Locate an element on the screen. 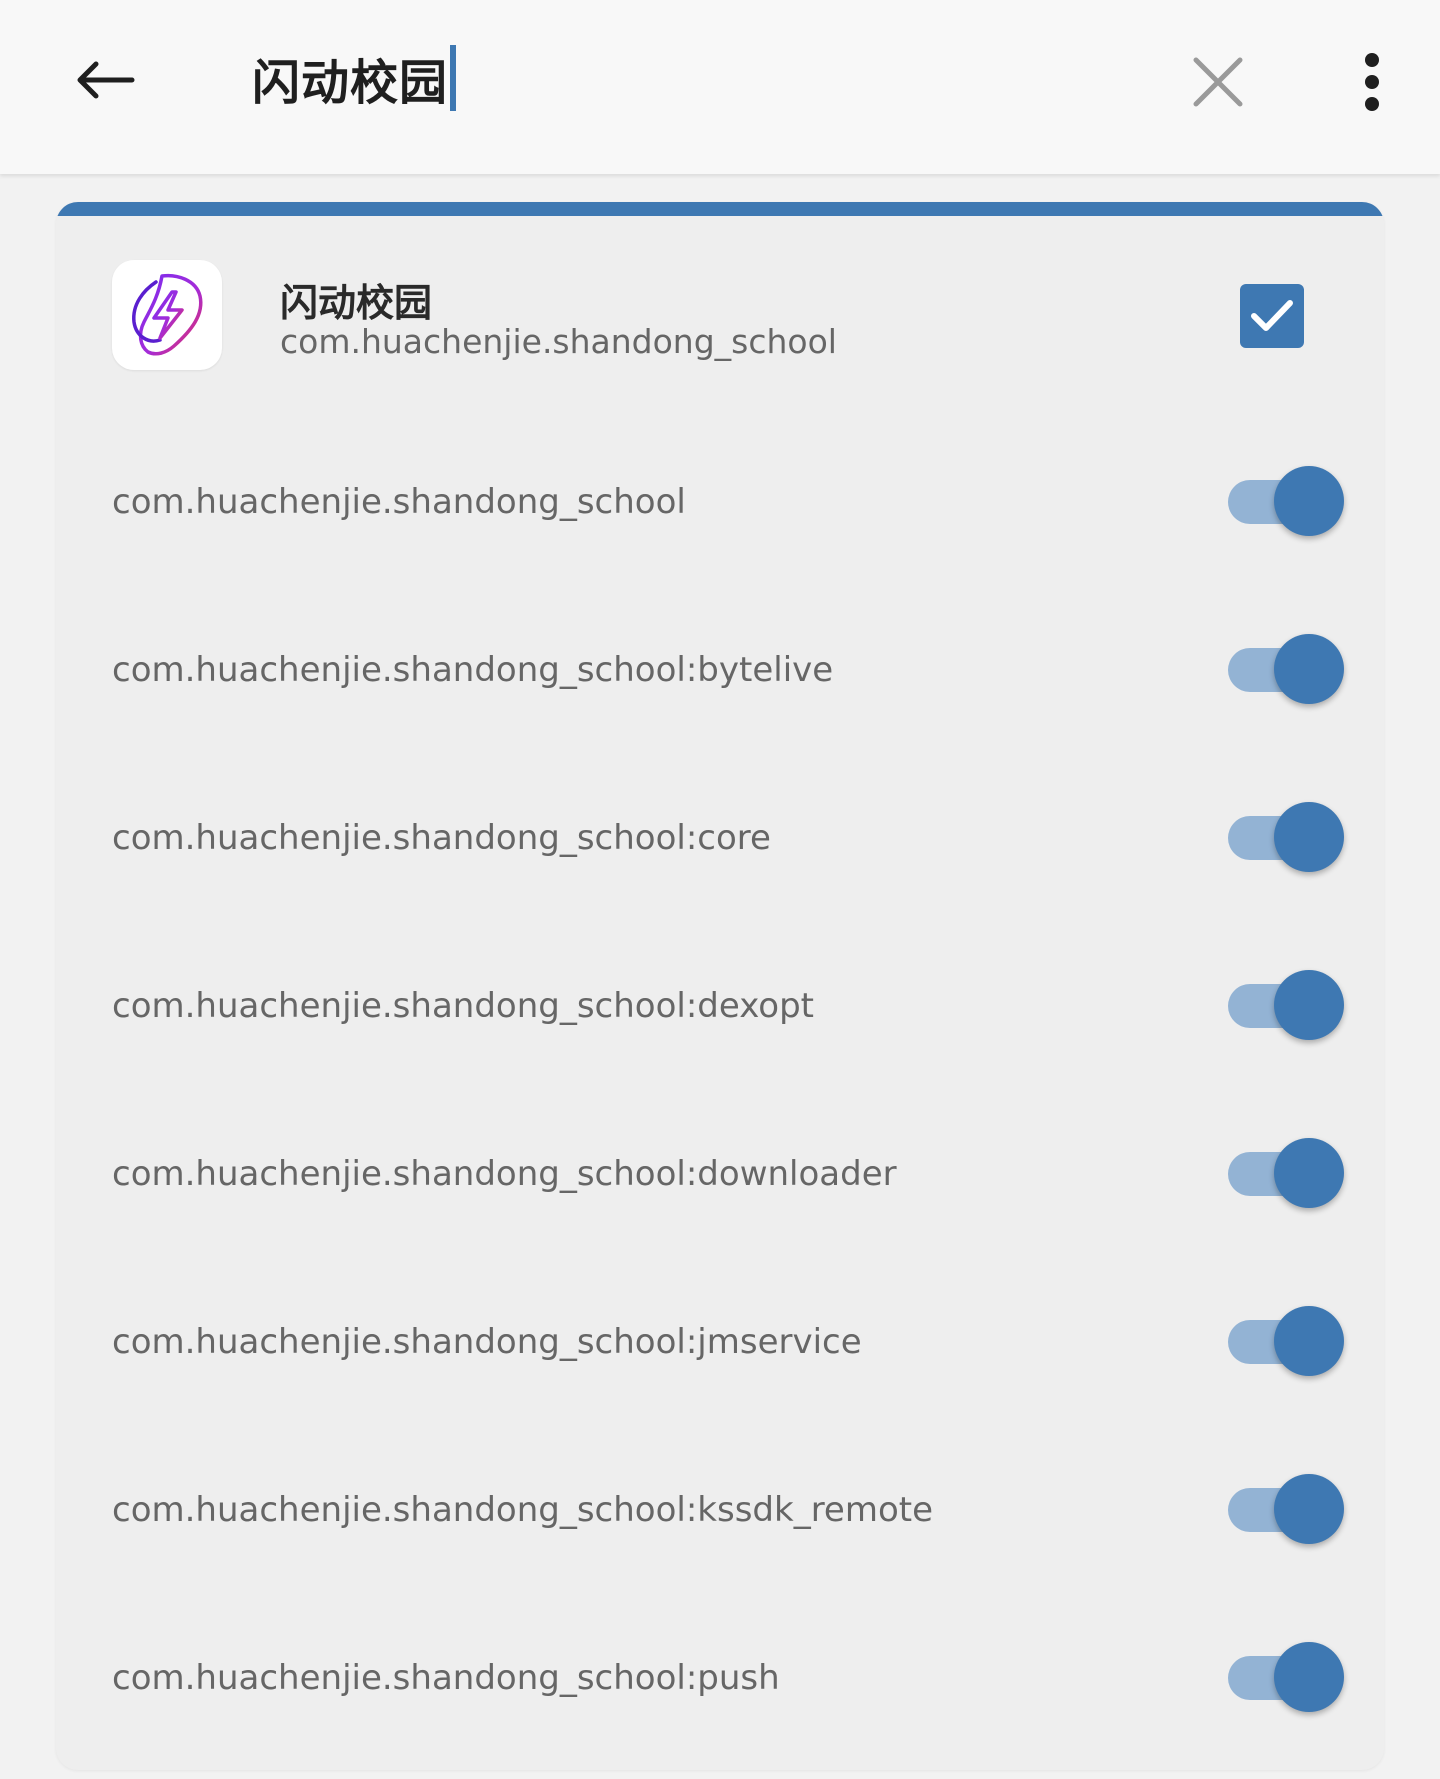 Image resolution: width=1440 pixels, height=1779 pixels. more-options-button is located at coordinates (1372, 82).